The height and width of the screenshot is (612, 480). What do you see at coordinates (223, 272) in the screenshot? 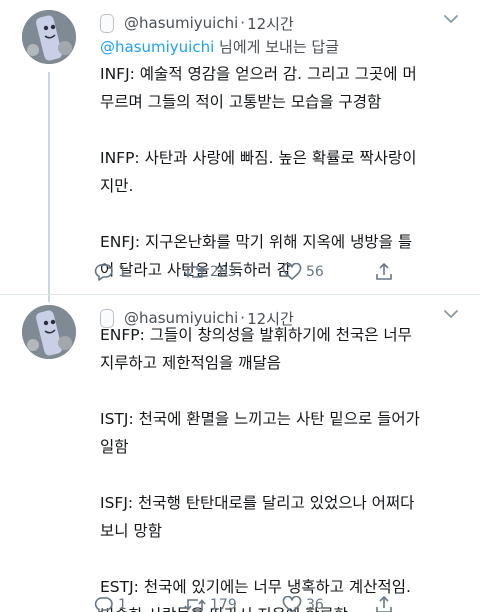
I see `retweet-count: 283` at bounding box center [223, 272].